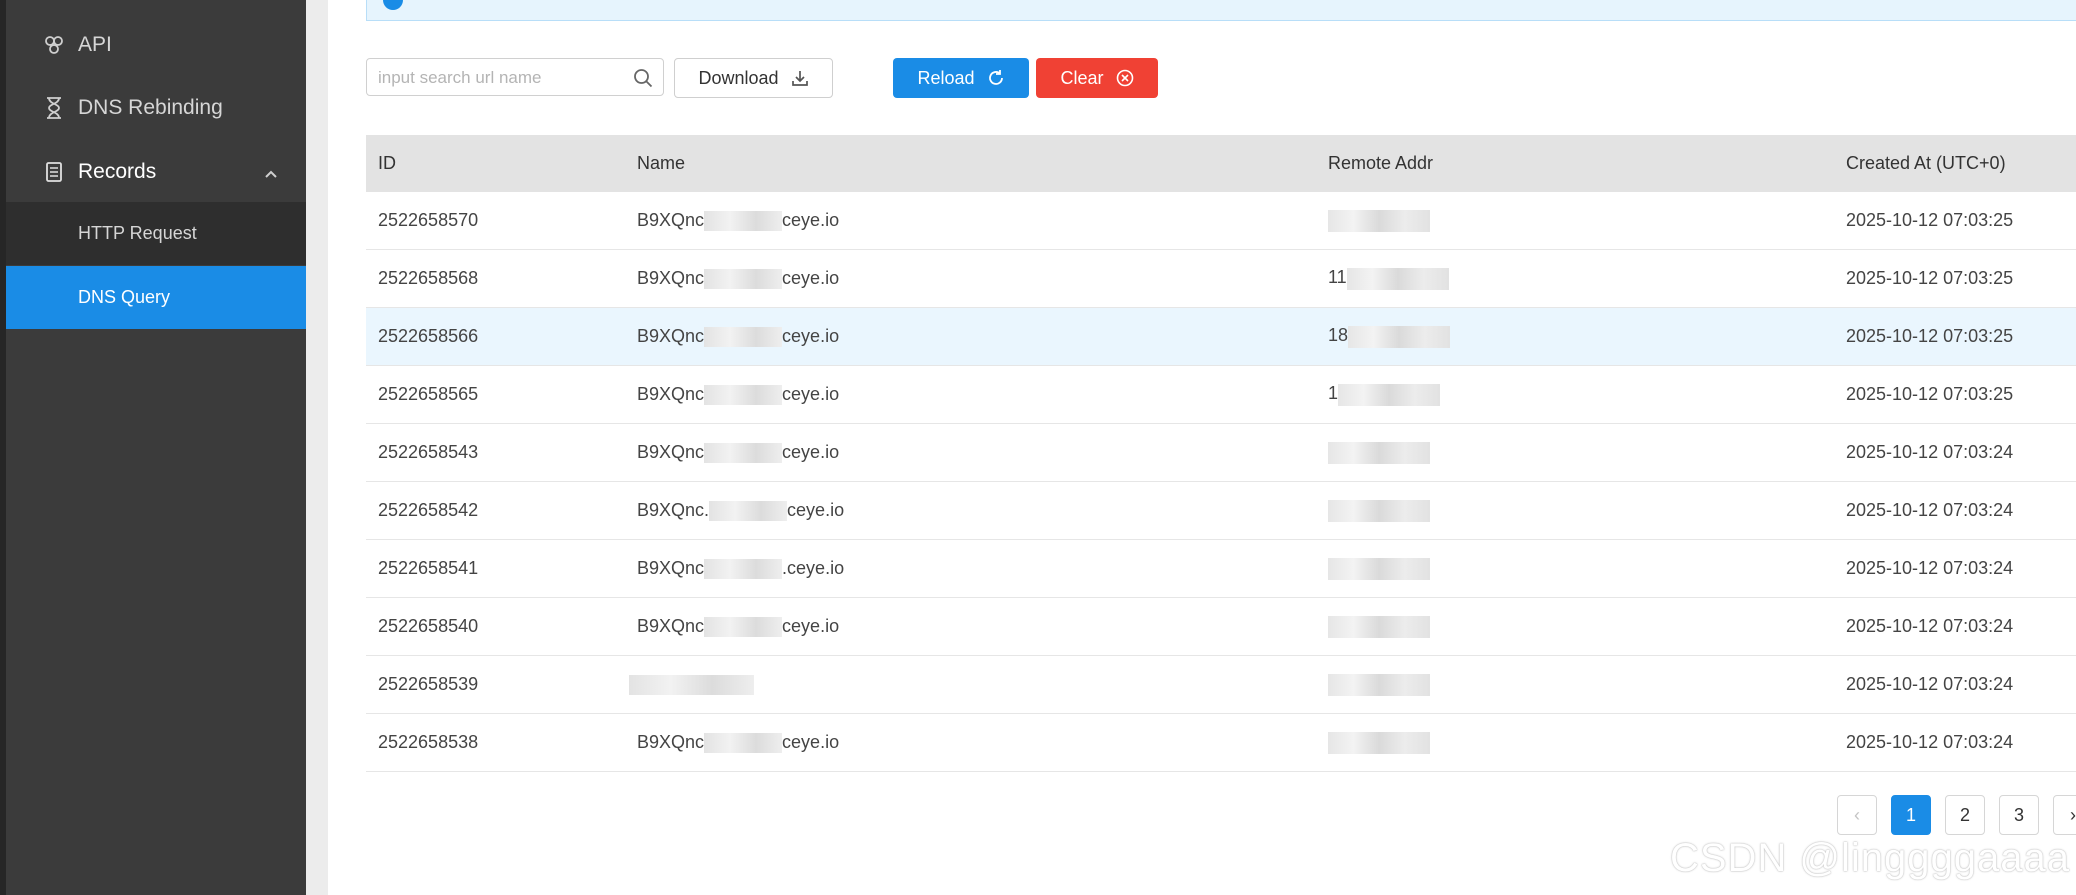 The height and width of the screenshot is (895, 2076). I want to click on page-button-3: 3, so click(2019, 815).